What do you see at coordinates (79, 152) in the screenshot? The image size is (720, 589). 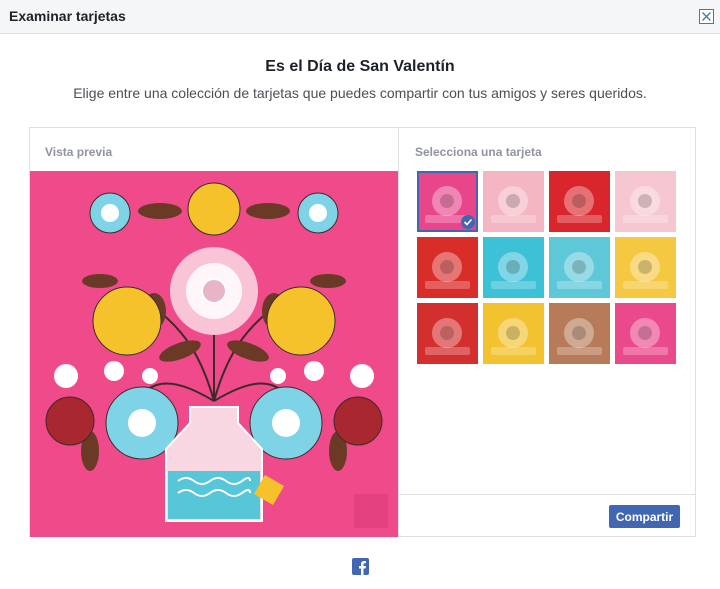 I see `preview-label: Vista previa` at bounding box center [79, 152].